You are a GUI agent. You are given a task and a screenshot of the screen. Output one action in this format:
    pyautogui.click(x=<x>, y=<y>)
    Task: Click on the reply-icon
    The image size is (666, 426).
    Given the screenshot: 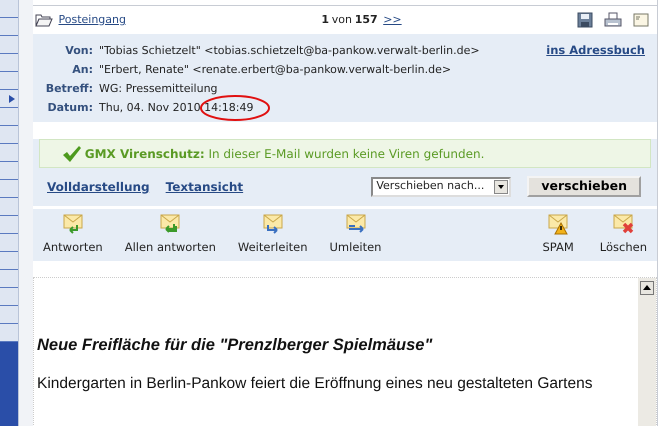 What is the action you would take?
    pyautogui.click(x=72, y=224)
    